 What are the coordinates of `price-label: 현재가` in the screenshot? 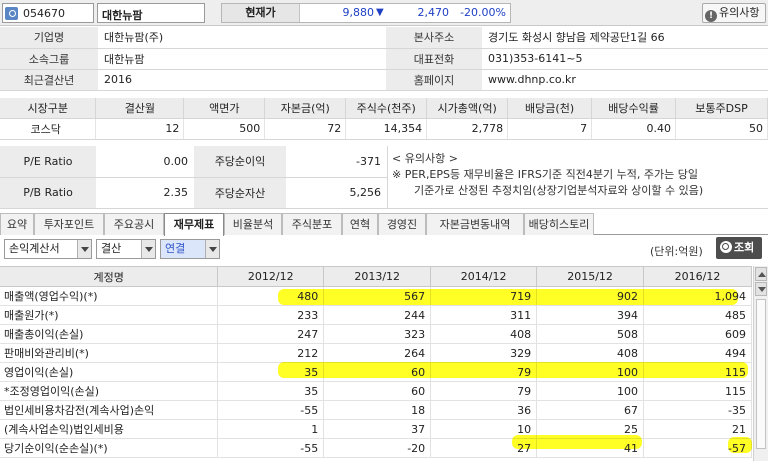 It's located at (261, 13).